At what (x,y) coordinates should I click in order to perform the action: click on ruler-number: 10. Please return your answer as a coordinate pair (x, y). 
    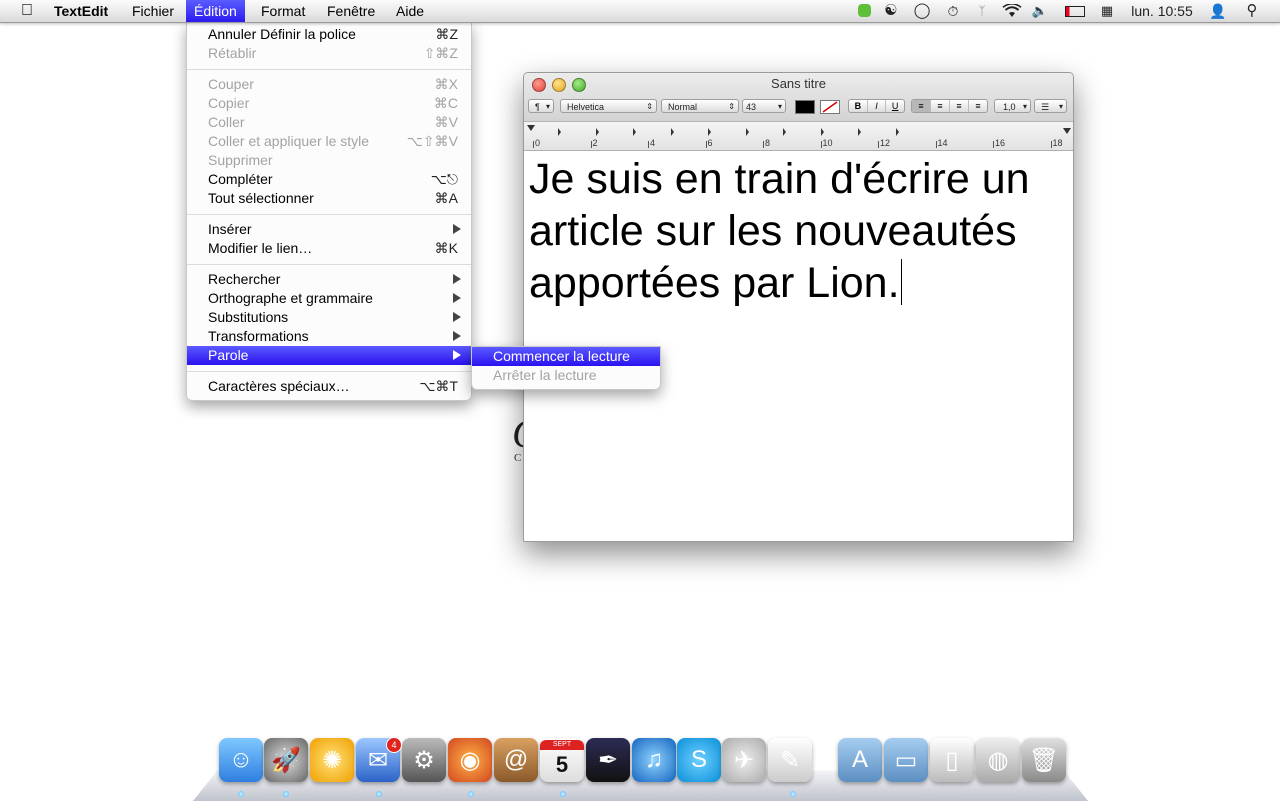
    Looking at the image, I should click on (827, 143).